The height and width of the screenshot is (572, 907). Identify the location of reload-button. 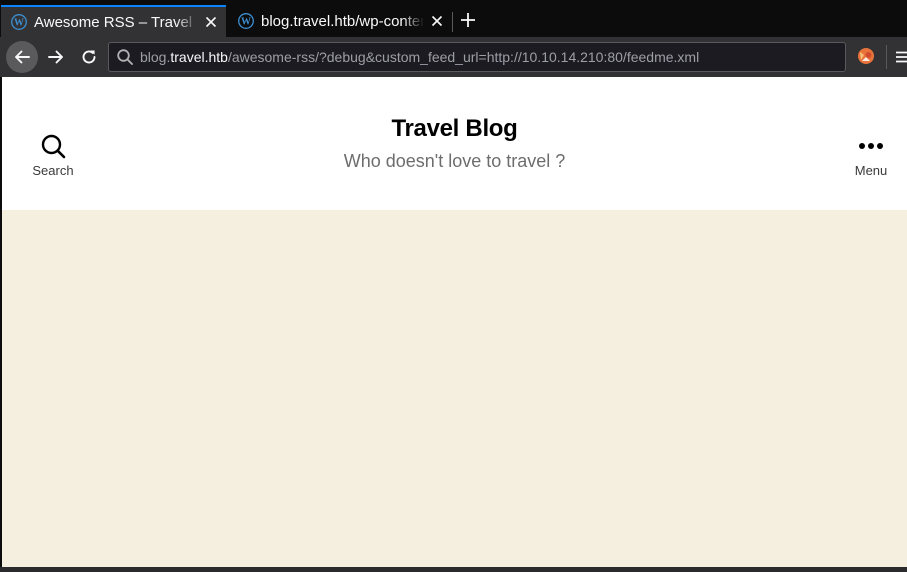
(89, 57).